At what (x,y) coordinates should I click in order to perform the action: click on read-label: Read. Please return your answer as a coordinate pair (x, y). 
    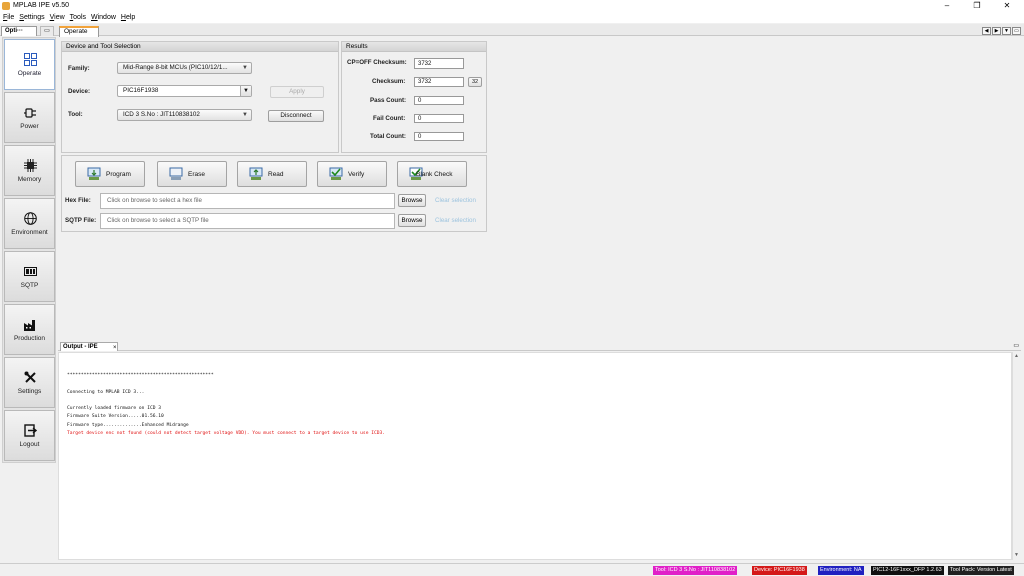
    Looking at the image, I should click on (276, 174).